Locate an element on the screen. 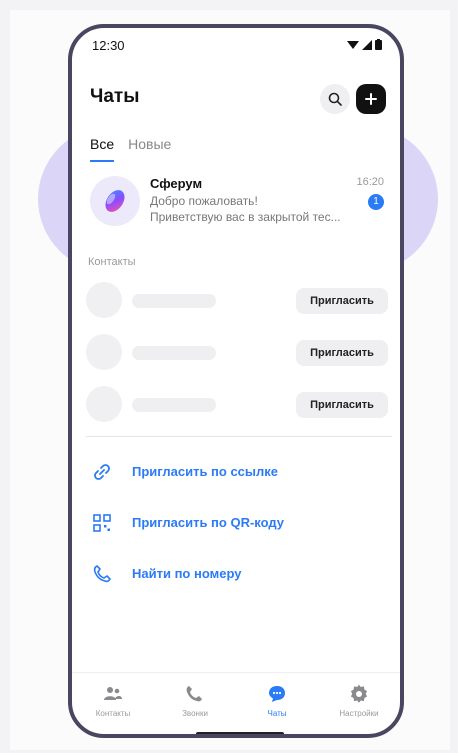 The height and width of the screenshot is (753, 458). nav-label: Настройки is located at coordinates (359, 713).